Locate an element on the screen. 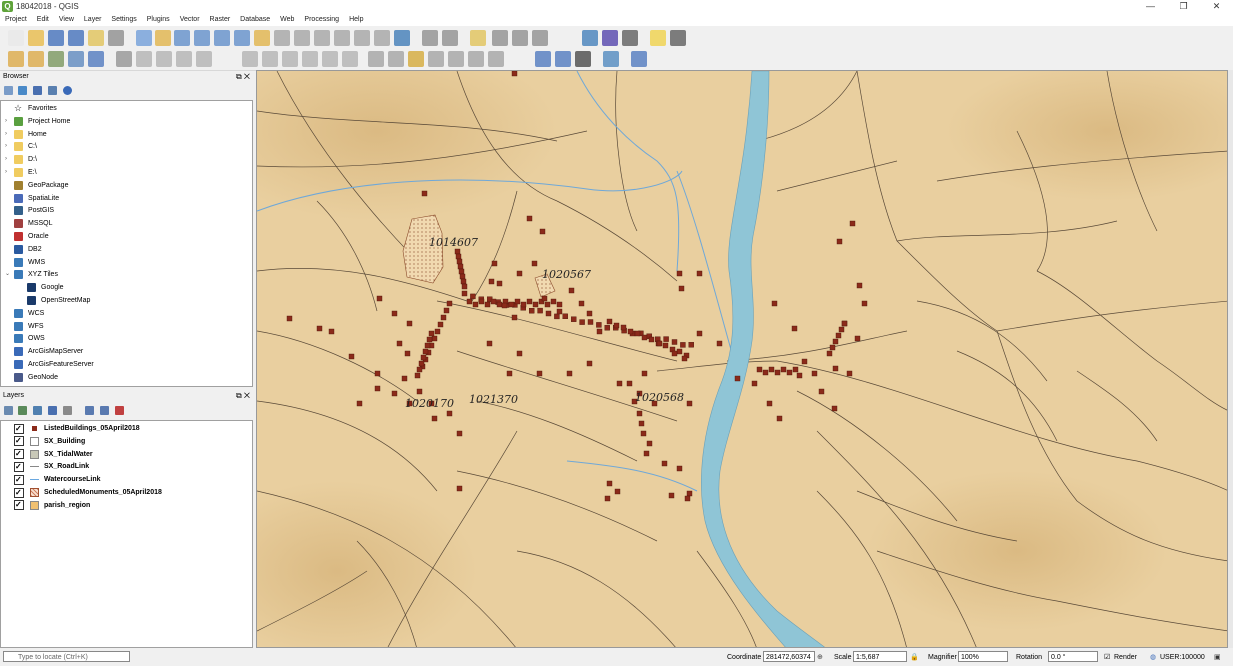  metasearch-icon is located at coordinates (583, 59).